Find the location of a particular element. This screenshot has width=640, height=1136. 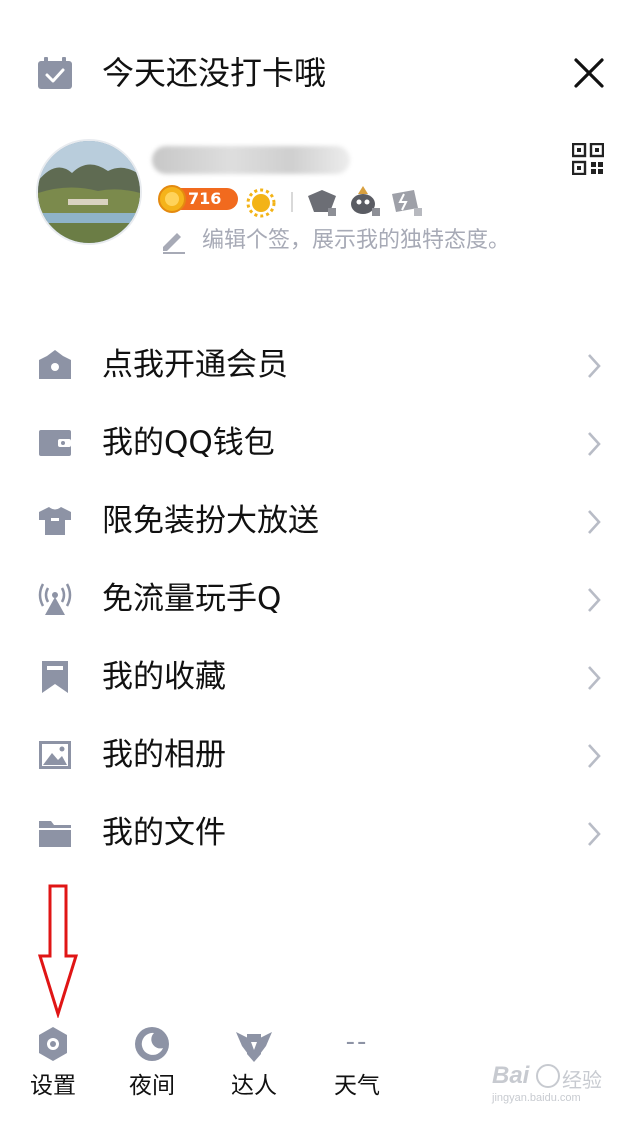

menu-item-files: 我的文件 is located at coordinates (320, 834).